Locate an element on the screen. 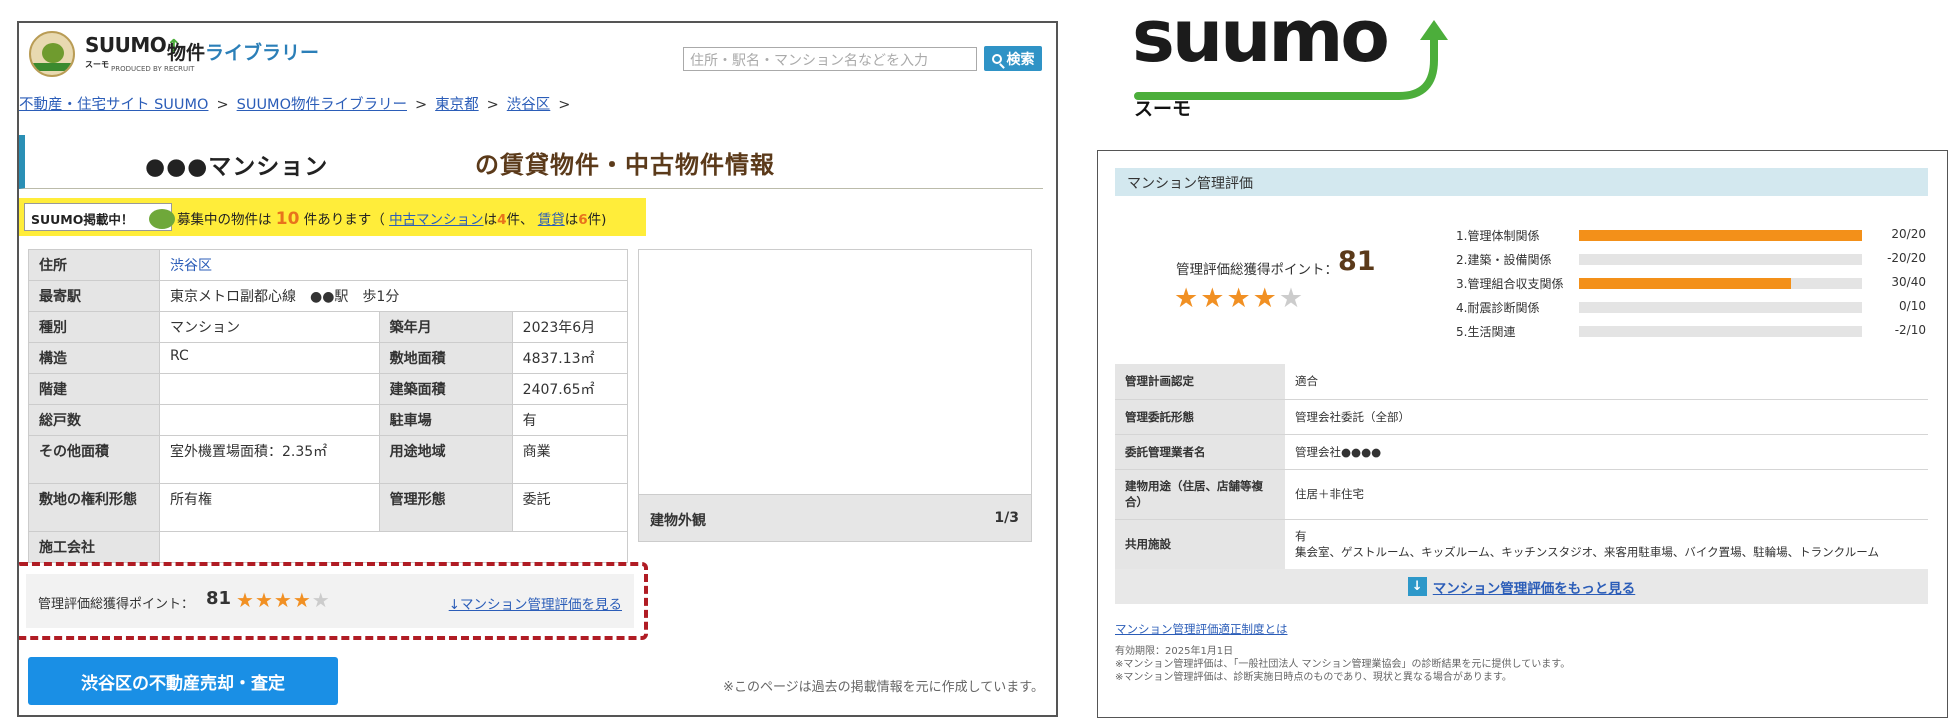 Image resolution: width=1950 pixels, height=720 pixels. section-heading: マンション管理評価 is located at coordinates (1521, 182).